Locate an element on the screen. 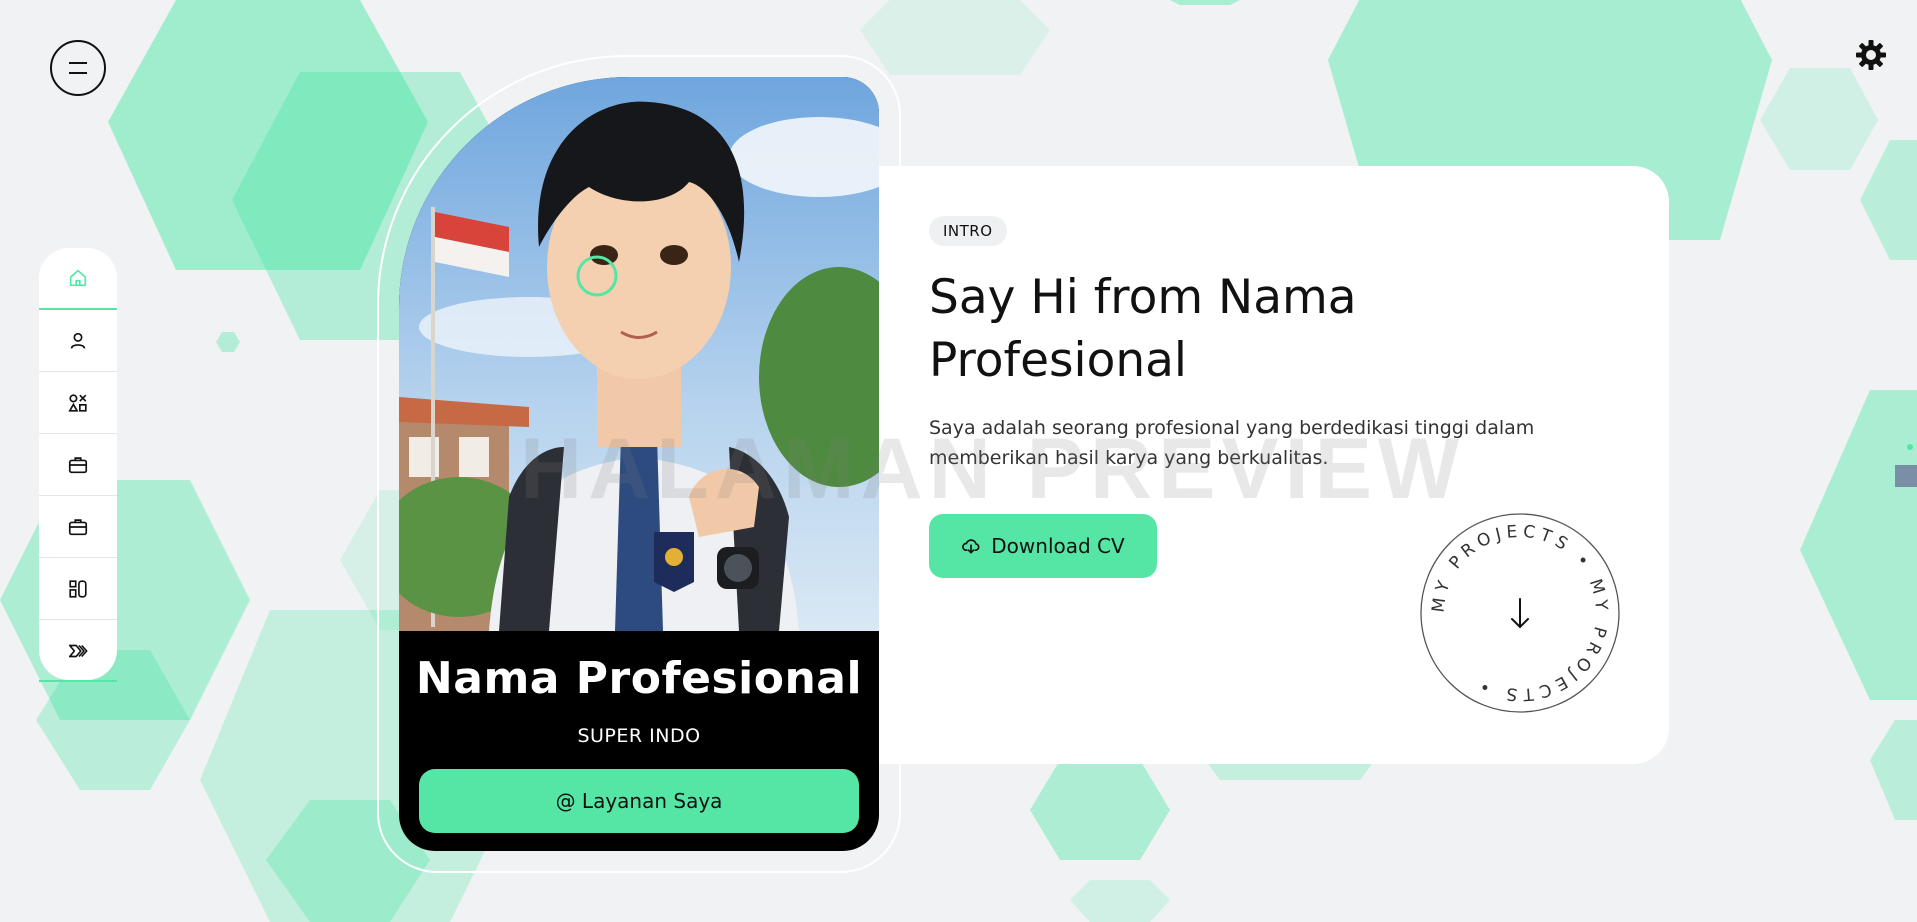 The image size is (1917, 922). nav-item-home is located at coordinates (78, 279).